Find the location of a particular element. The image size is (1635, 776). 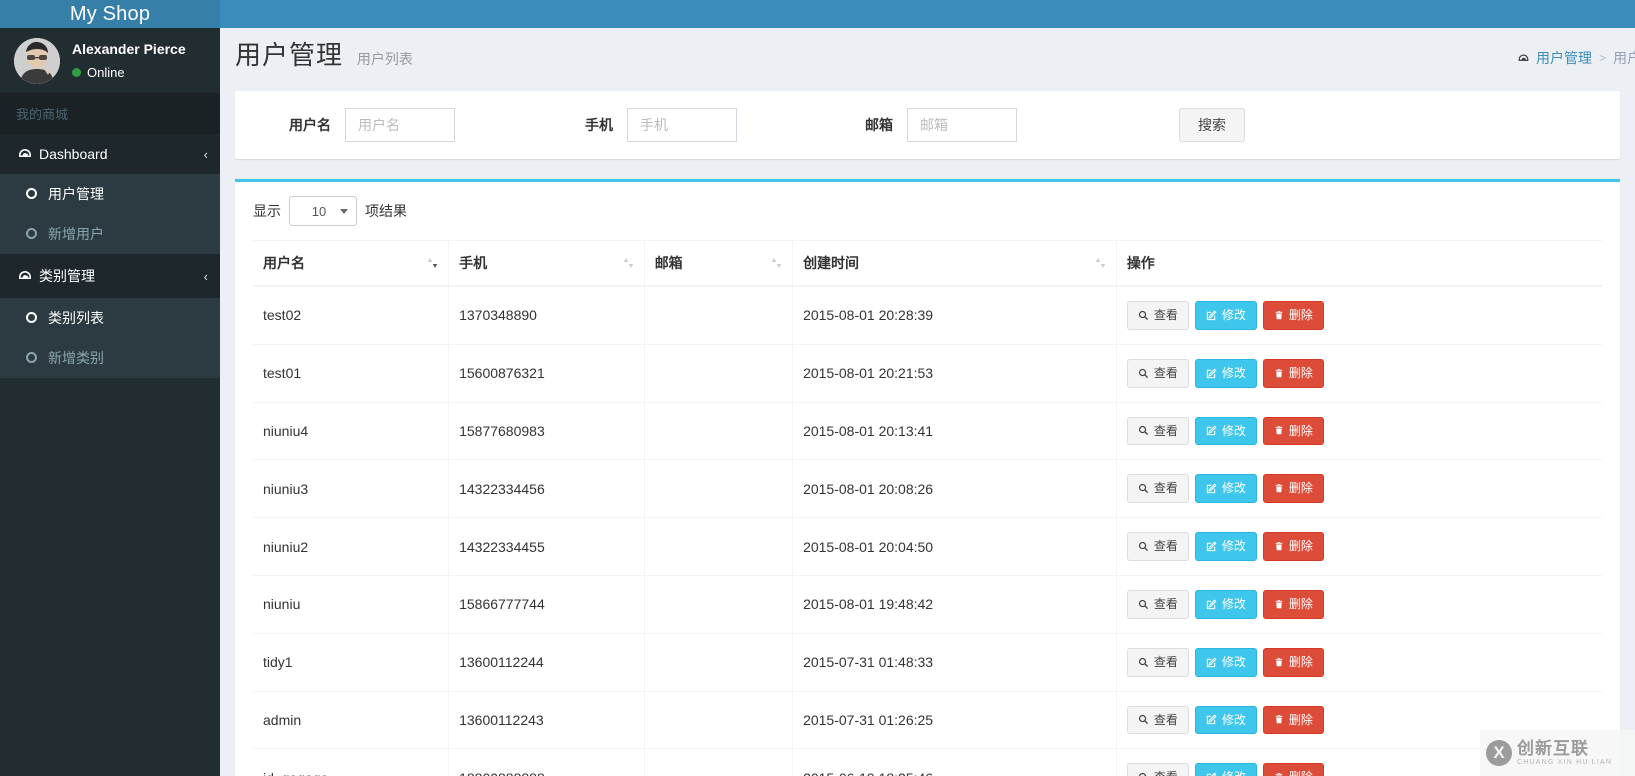

length-suffix-label: 项结果 is located at coordinates (386, 211).